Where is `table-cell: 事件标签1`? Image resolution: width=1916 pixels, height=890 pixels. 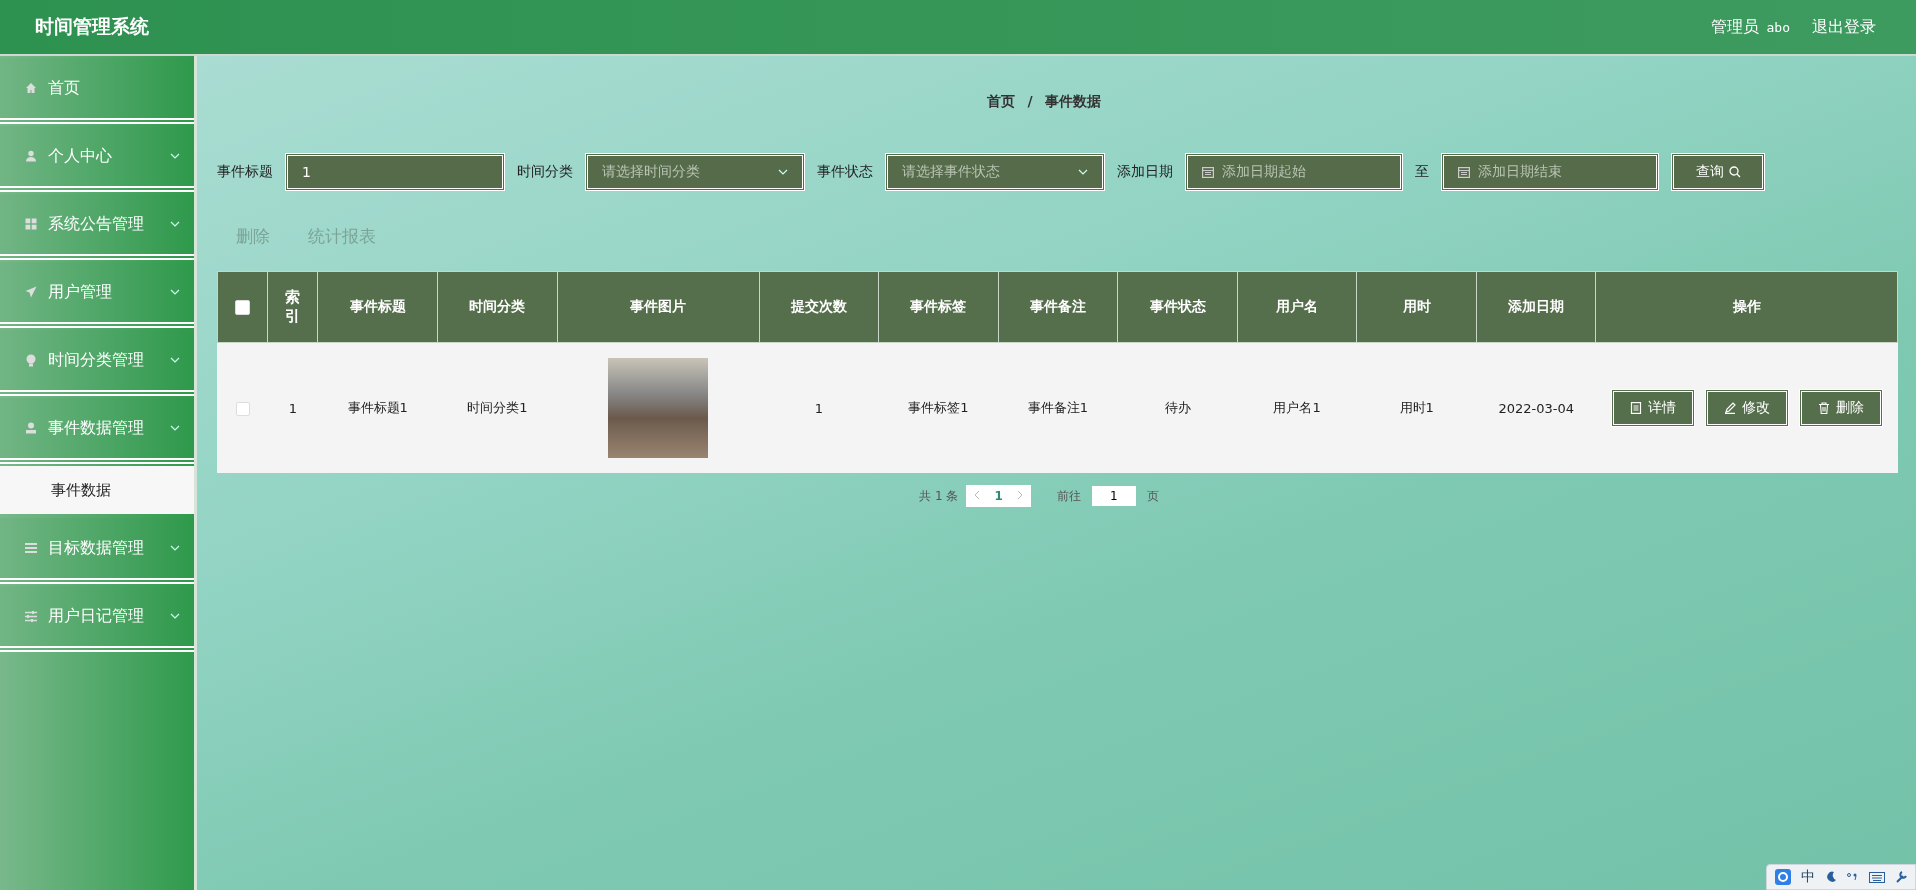 table-cell: 事件标签1 is located at coordinates (938, 407).